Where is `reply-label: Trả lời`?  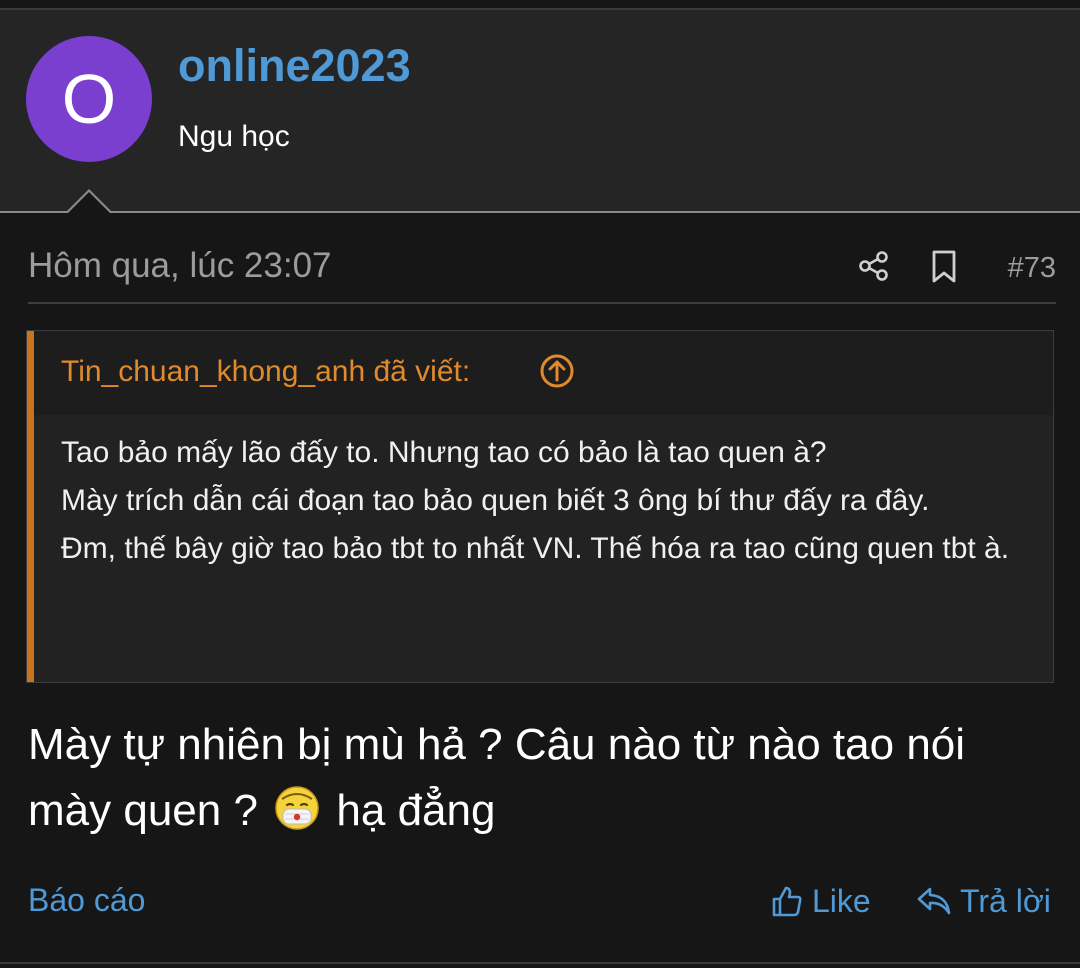
reply-label: Trả lời is located at coordinates (1005, 900).